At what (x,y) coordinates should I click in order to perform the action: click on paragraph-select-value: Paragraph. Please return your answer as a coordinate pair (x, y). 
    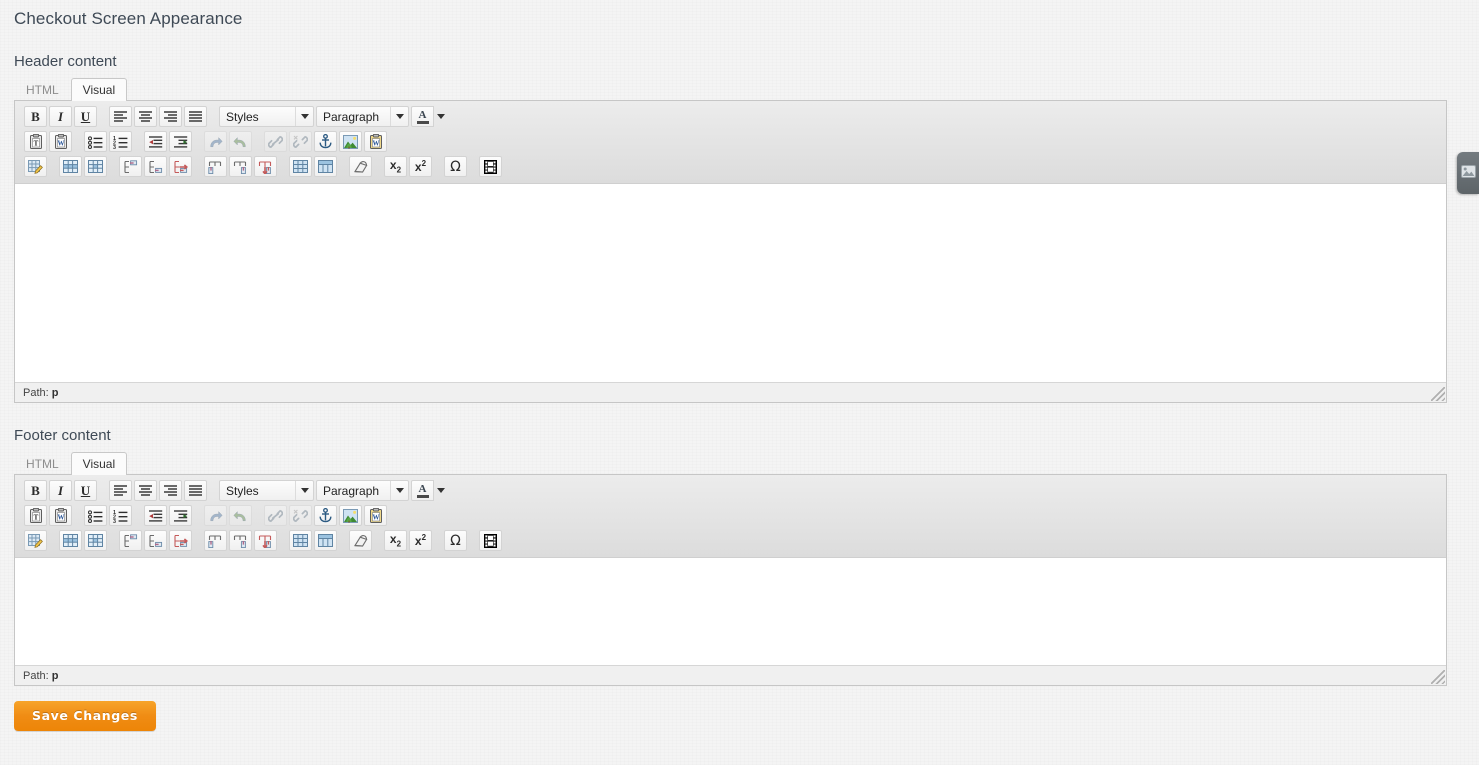
    Looking at the image, I should click on (351, 116).